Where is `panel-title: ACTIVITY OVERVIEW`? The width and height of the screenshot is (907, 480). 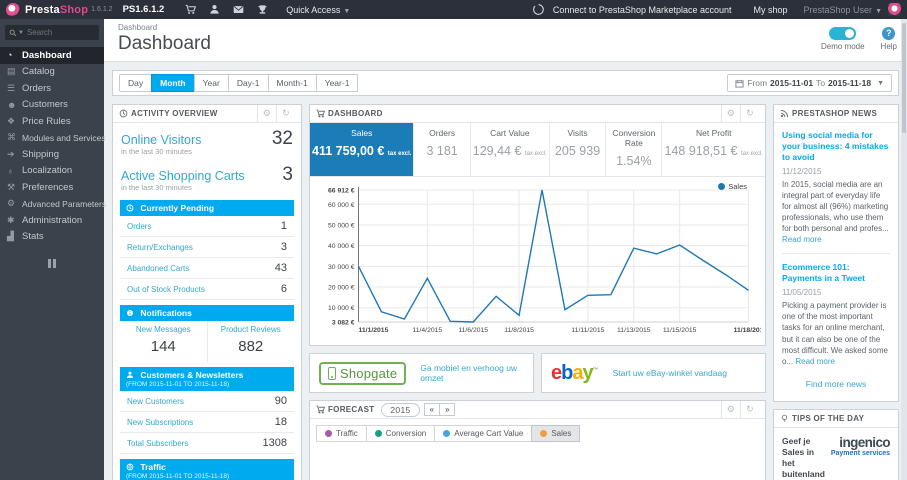
panel-title: ACTIVITY OVERVIEW is located at coordinates (174, 113).